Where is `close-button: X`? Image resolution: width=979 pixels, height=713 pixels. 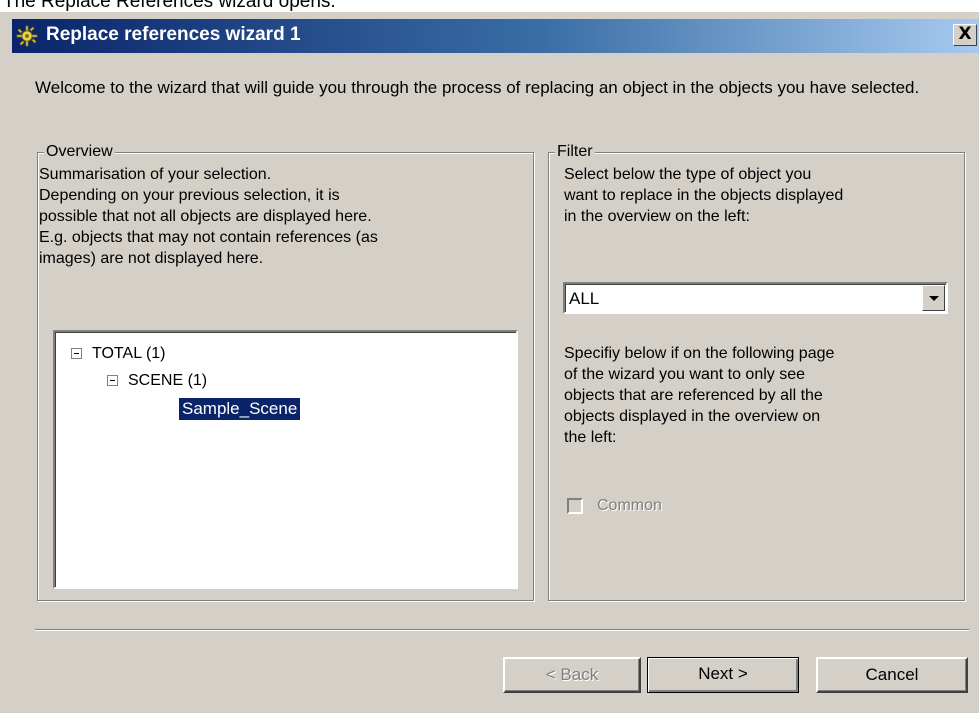
close-button: X is located at coordinates (965, 35).